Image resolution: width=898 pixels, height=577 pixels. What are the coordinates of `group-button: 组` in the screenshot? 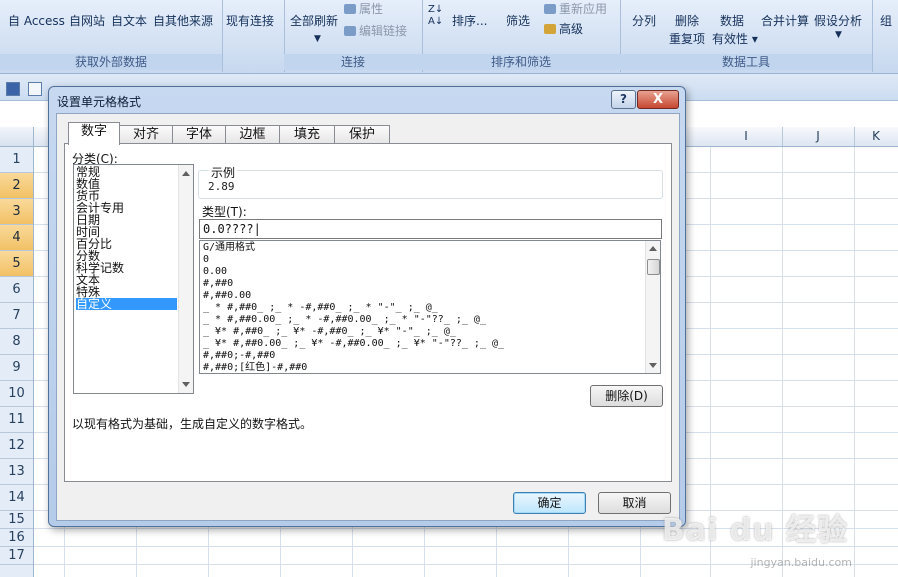 It's located at (886, 20).